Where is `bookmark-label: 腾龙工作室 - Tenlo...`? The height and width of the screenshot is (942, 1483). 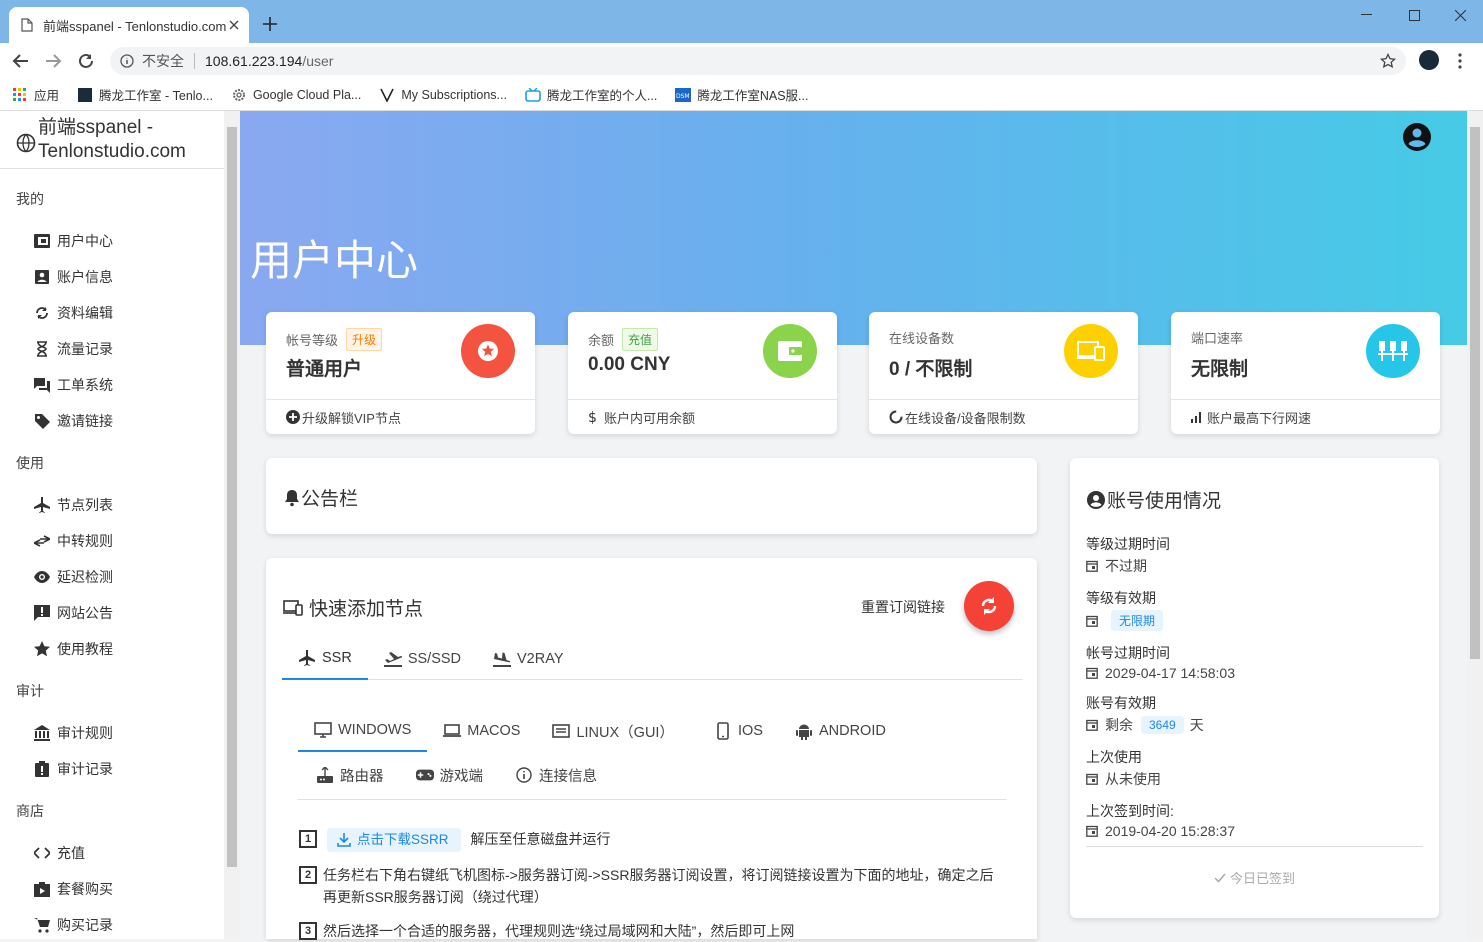
bookmark-label: 腾龙工作室 - Tenlo... is located at coordinates (156, 96).